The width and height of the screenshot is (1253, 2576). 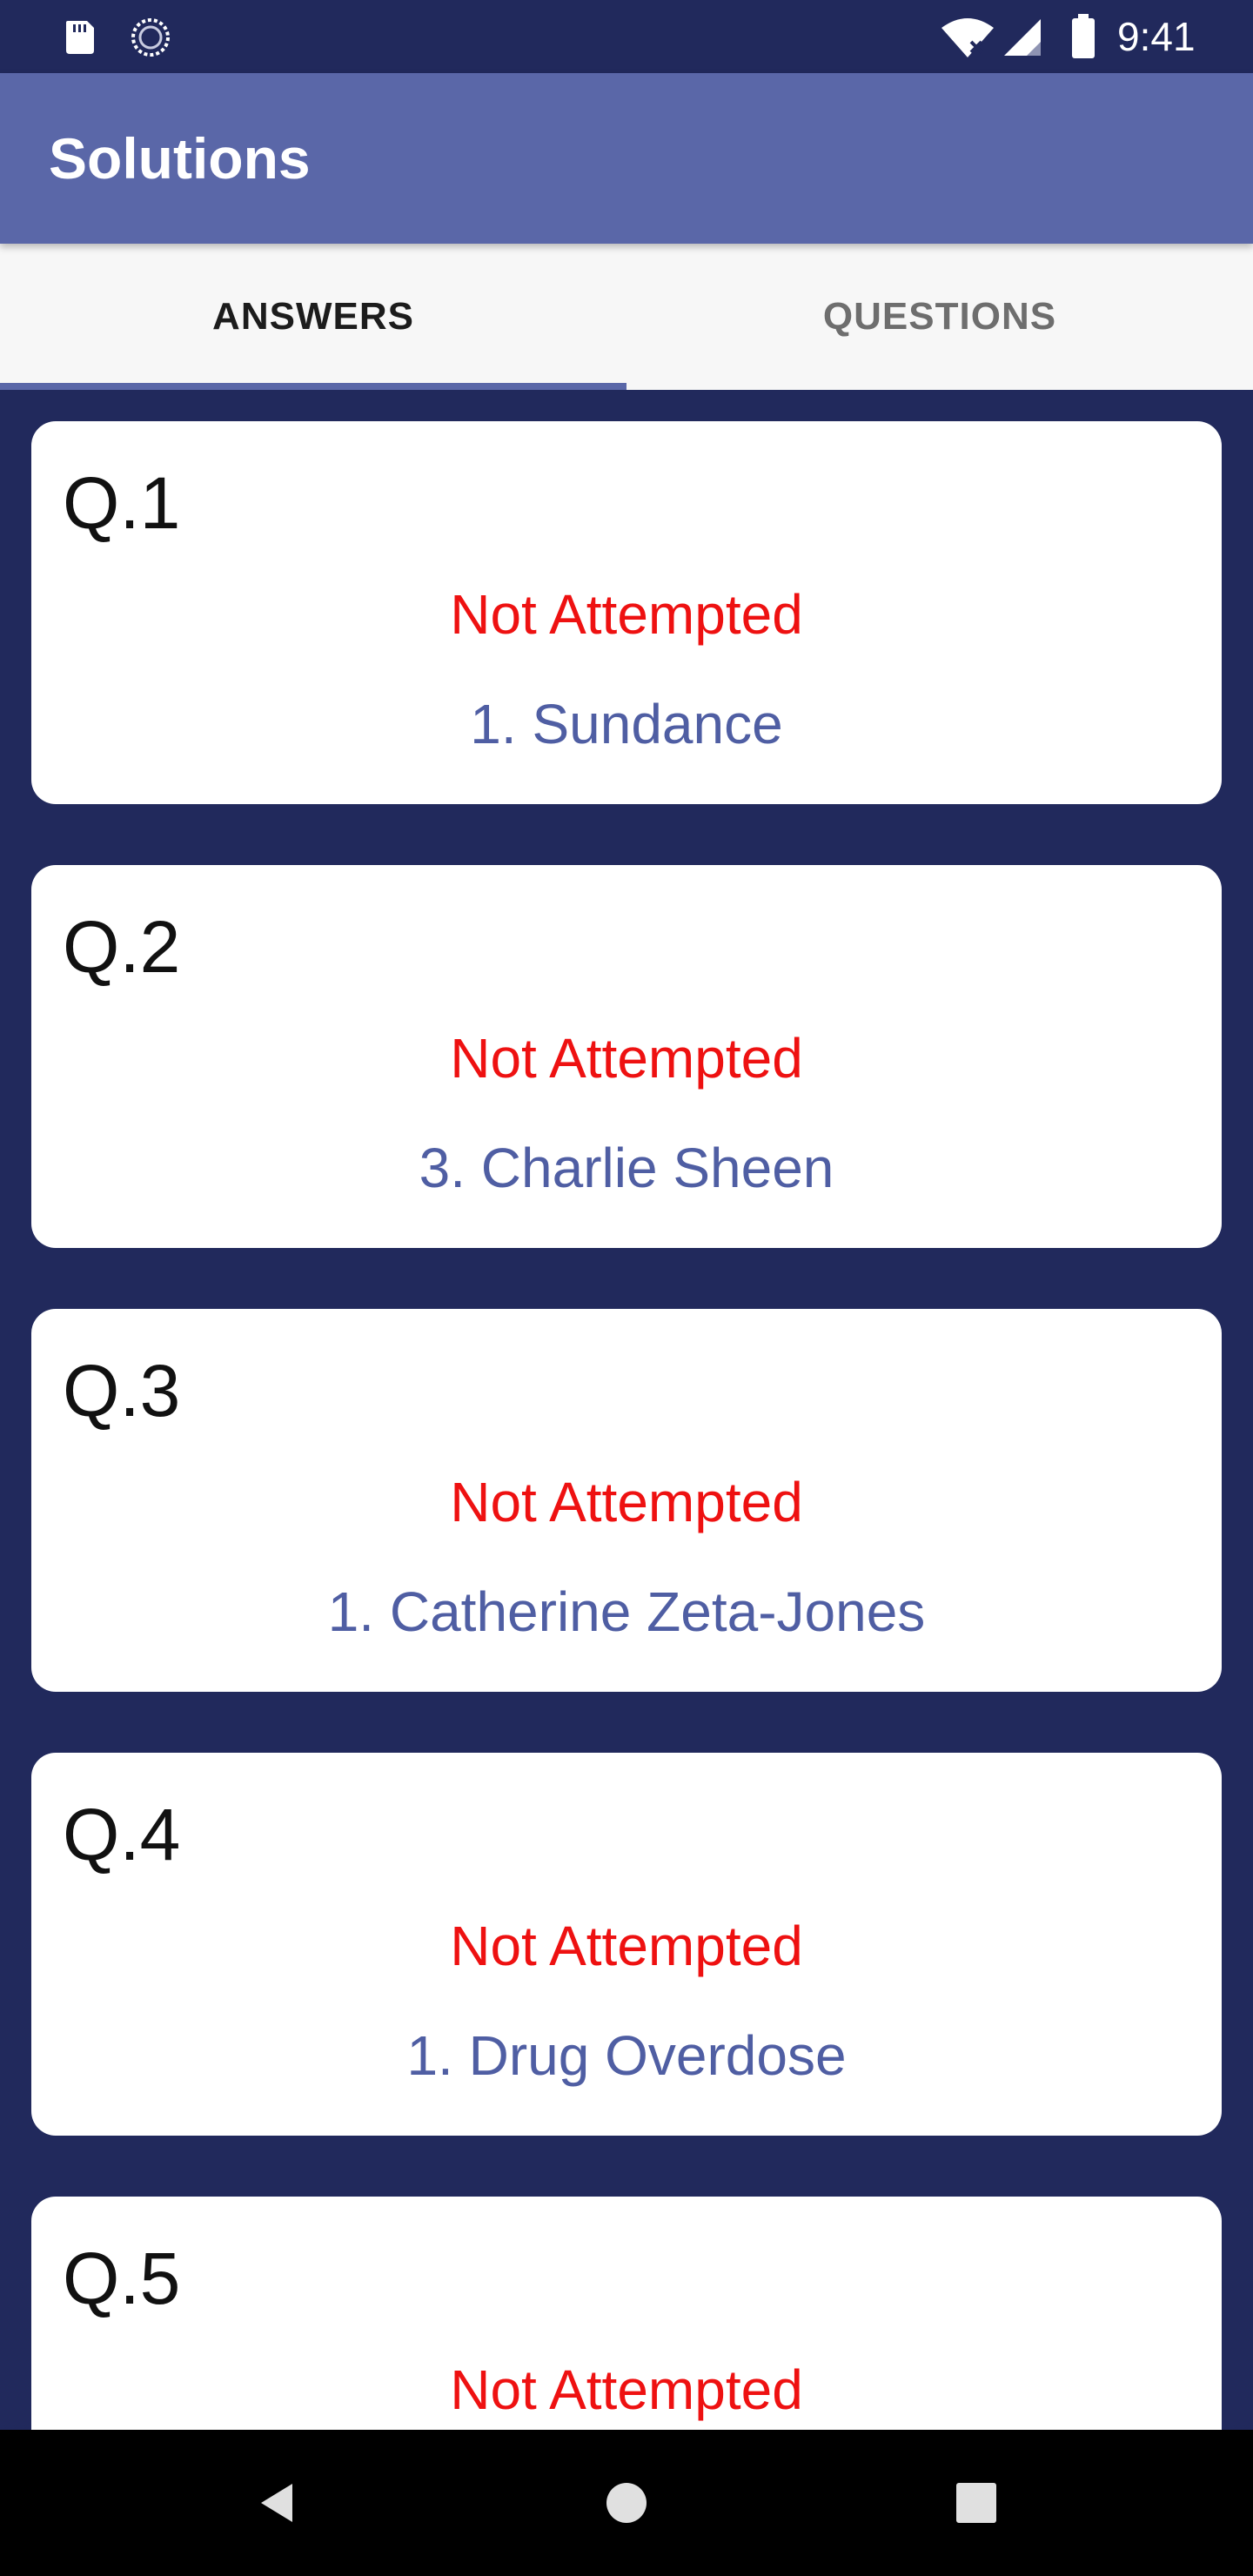 What do you see at coordinates (1022, 37) in the screenshot?
I see `signal-icon` at bounding box center [1022, 37].